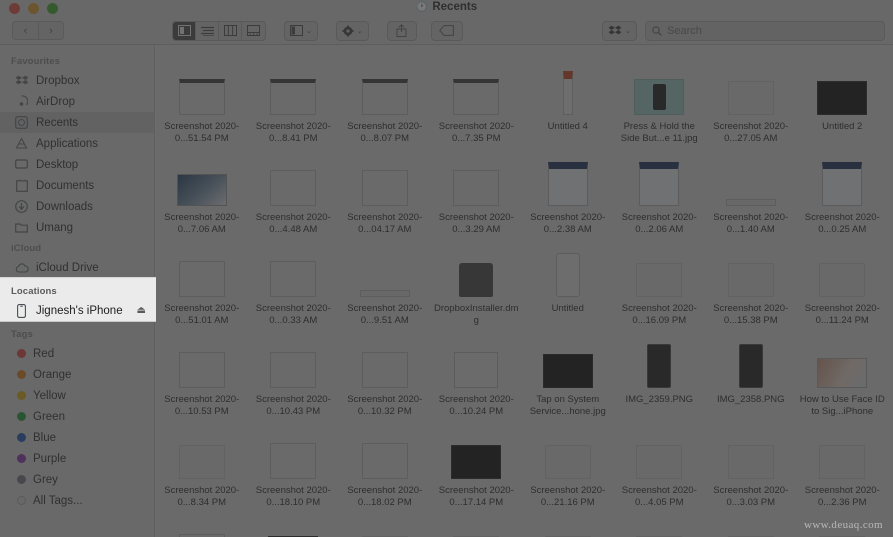  Describe the element at coordinates (660, 371) in the screenshot. I see `file-item: IMG_2359.PNG` at that location.